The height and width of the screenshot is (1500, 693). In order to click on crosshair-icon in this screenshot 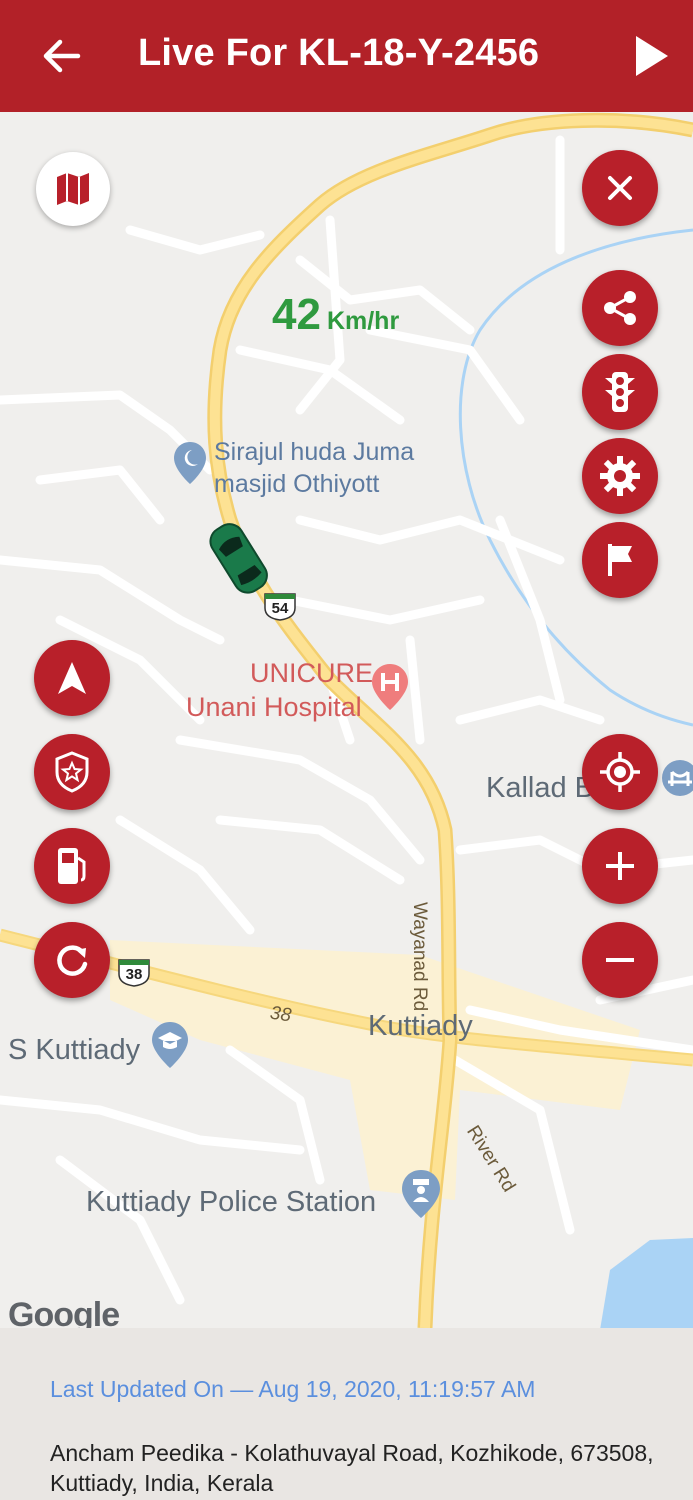, I will do `click(620, 772)`.